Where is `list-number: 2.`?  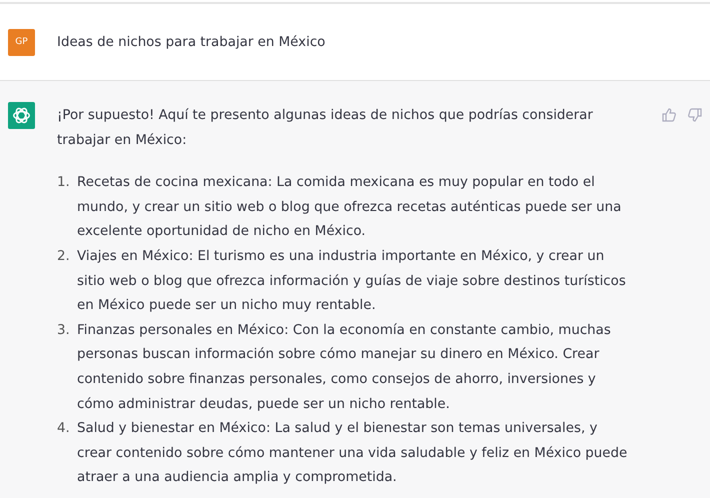
list-number: 2. is located at coordinates (64, 257).